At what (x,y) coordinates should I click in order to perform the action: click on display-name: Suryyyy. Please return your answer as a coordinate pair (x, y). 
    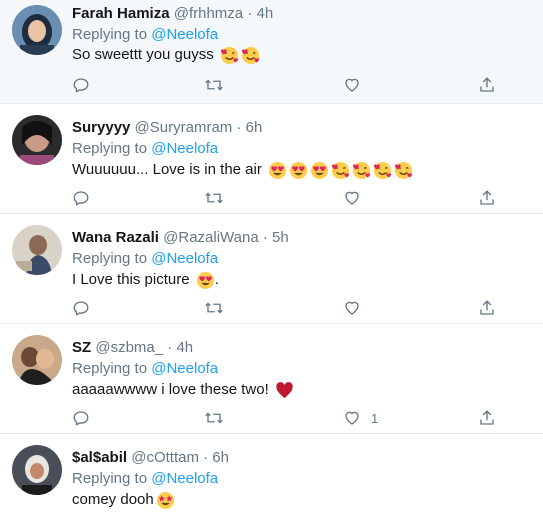
    Looking at the image, I should click on (101, 127).